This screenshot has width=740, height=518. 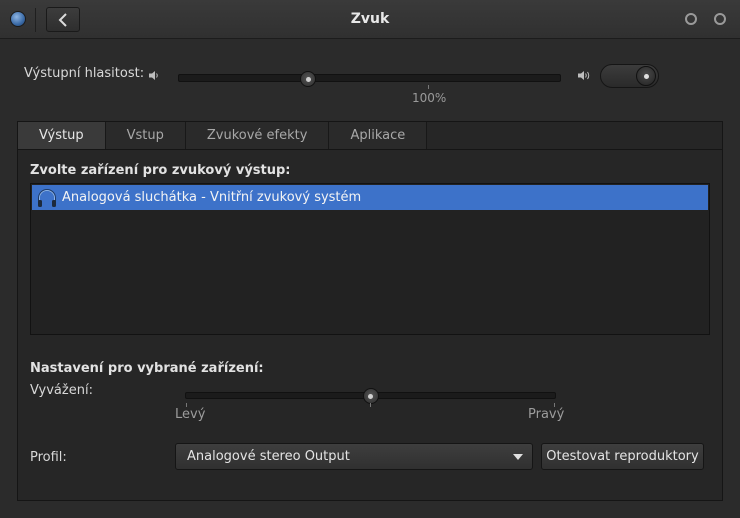 What do you see at coordinates (370, 149) in the screenshot?
I see `tab-divider` at bounding box center [370, 149].